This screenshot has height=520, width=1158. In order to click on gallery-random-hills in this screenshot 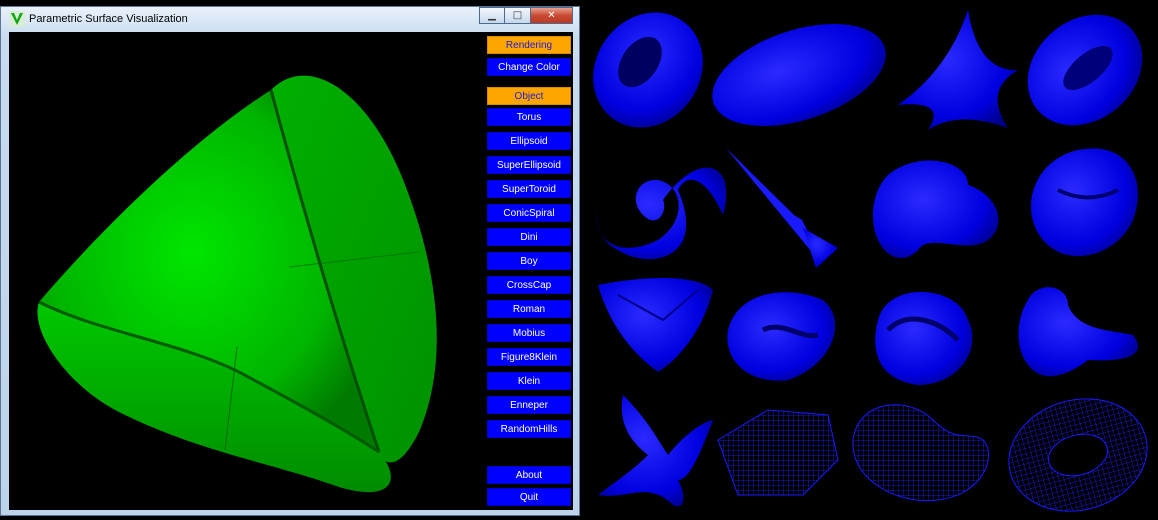, I will do `click(778, 452)`.